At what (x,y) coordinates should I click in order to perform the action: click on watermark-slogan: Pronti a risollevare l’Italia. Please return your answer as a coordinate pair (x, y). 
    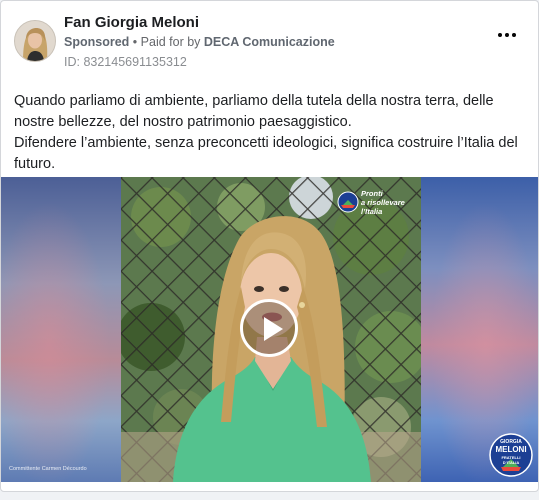
    Looking at the image, I should click on (383, 202).